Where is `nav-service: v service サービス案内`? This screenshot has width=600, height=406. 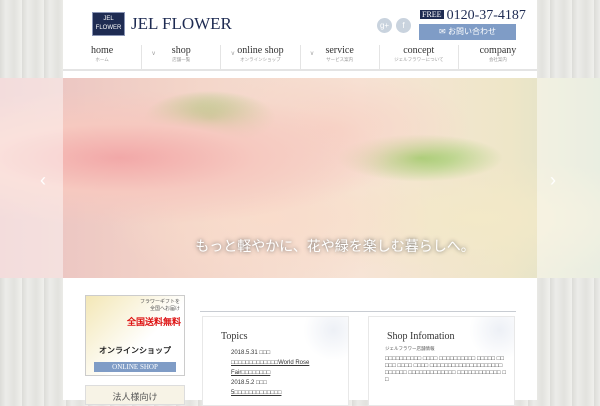
nav-service: v service サービス案内 is located at coordinates (340, 57).